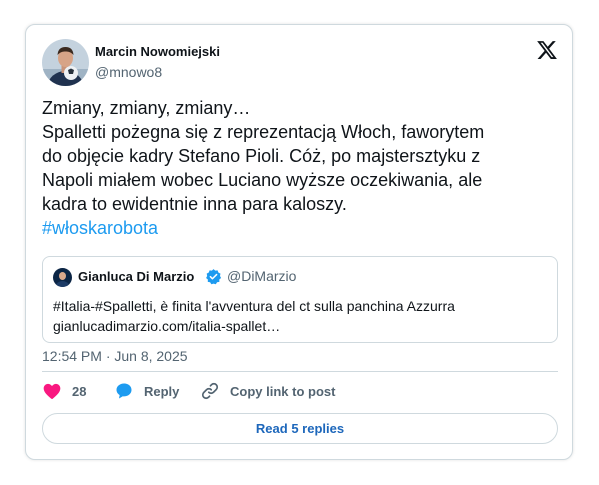  Describe the element at coordinates (115, 356) in the screenshot. I see `post-timestamp: 12:54 PM · Jun 8, 2025` at that location.